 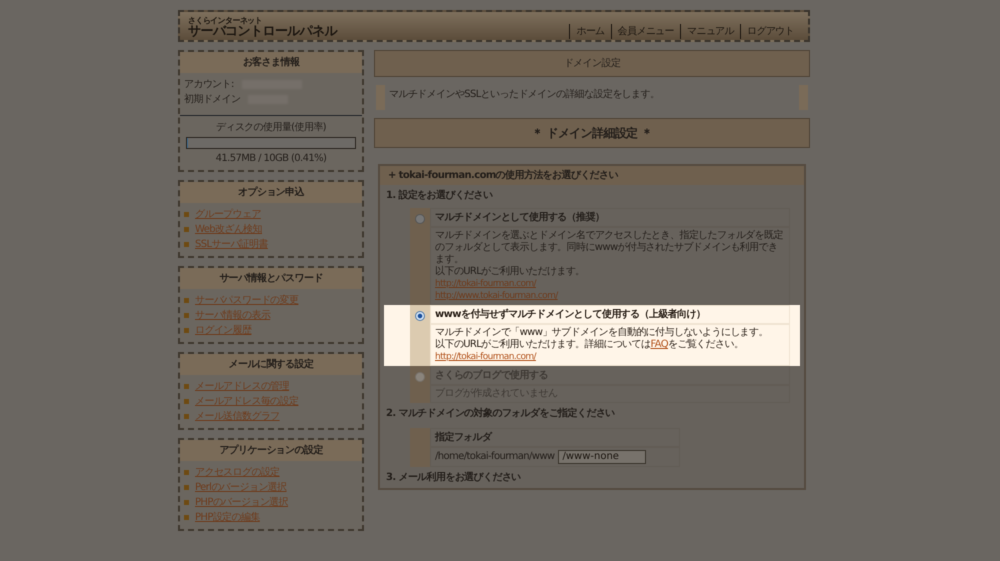 I want to click on folder-label: 指定フォルダ, so click(x=555, y=437).